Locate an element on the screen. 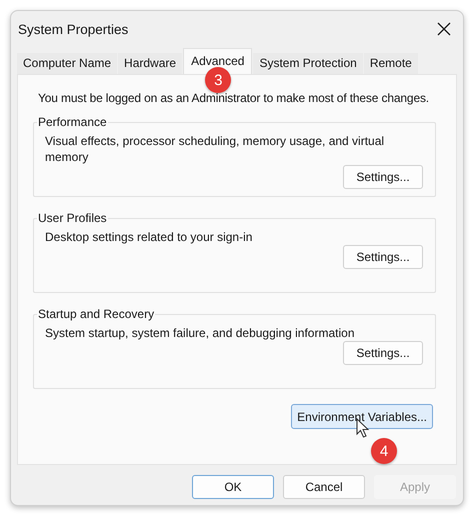 The image size is (474, 516). tab: Remote is located at coordinates (391, 63).